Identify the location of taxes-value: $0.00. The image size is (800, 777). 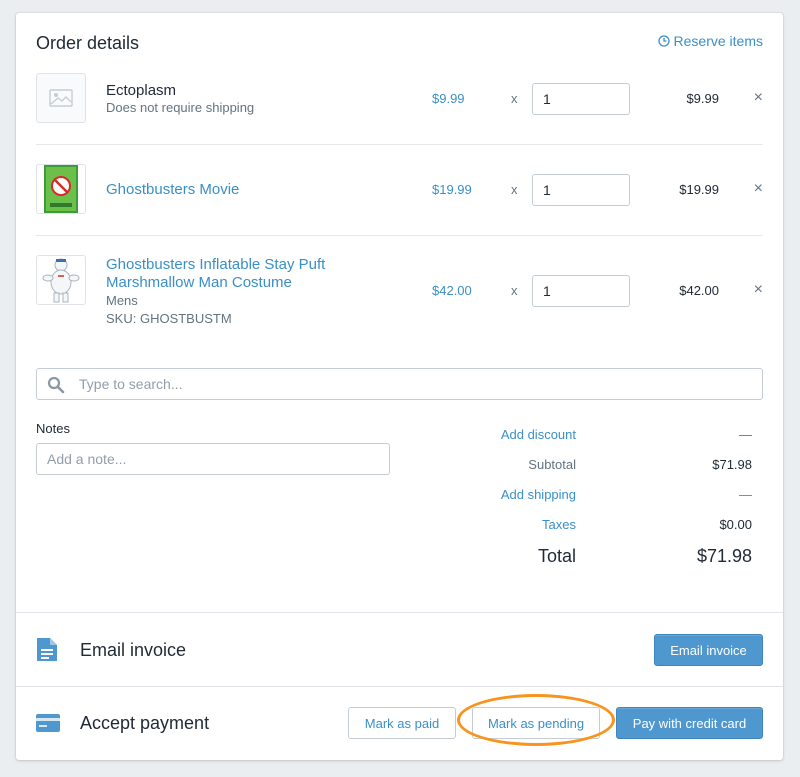
(735, 524).